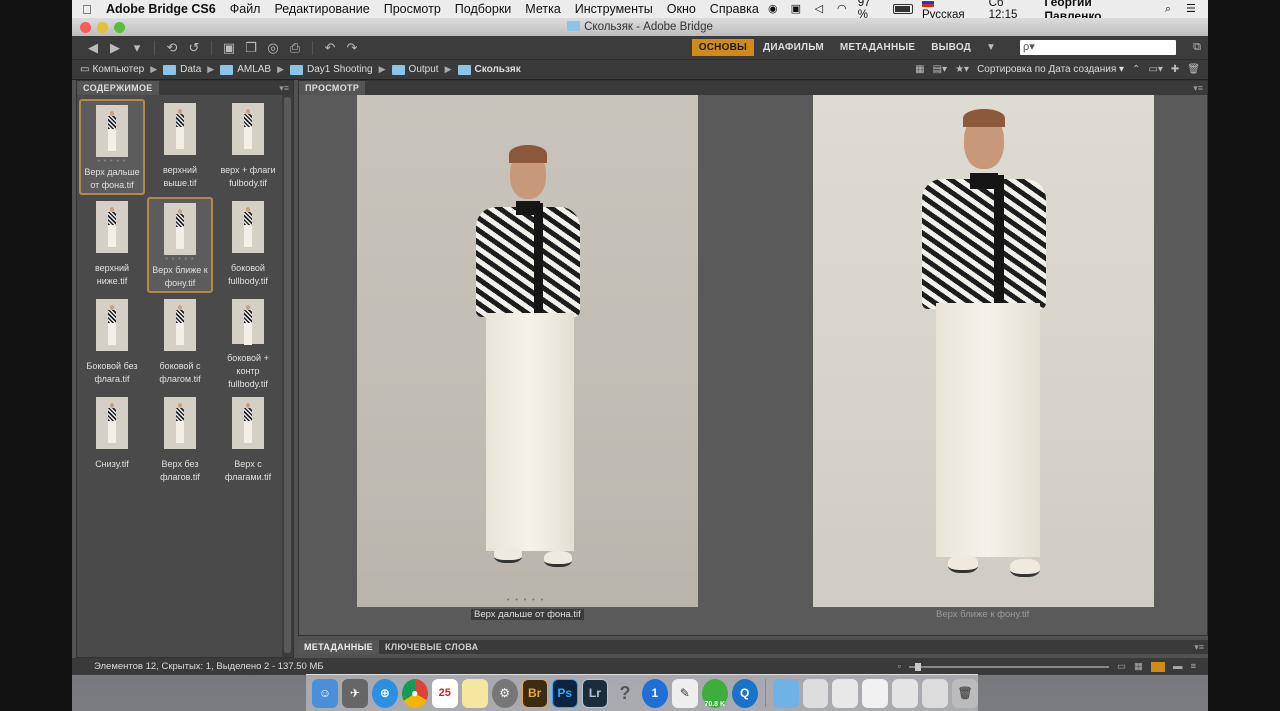  I want to click on trash-icon: 🗑, so click(965, 693).